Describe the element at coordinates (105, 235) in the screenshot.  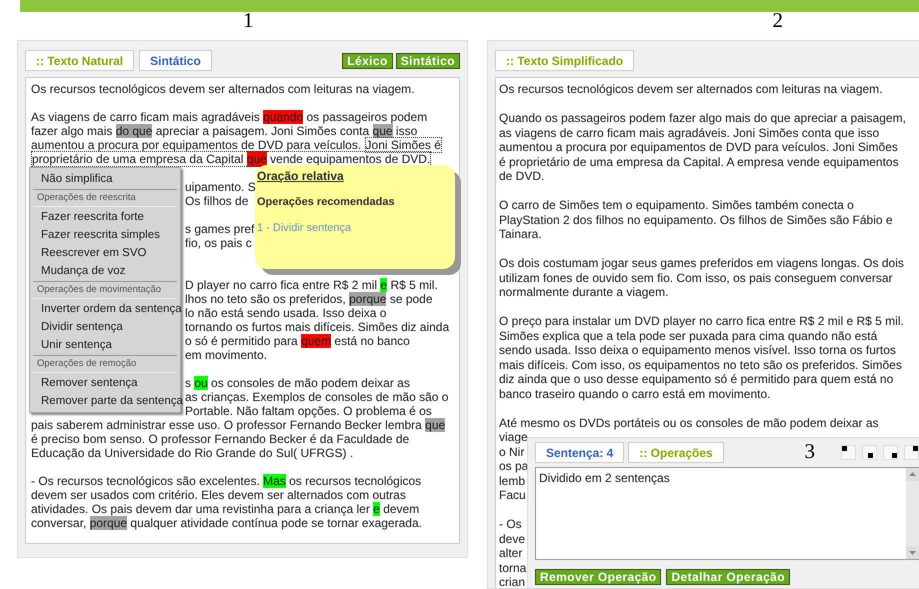
I see `menu-item: Fazer reescrita simples` at that location.